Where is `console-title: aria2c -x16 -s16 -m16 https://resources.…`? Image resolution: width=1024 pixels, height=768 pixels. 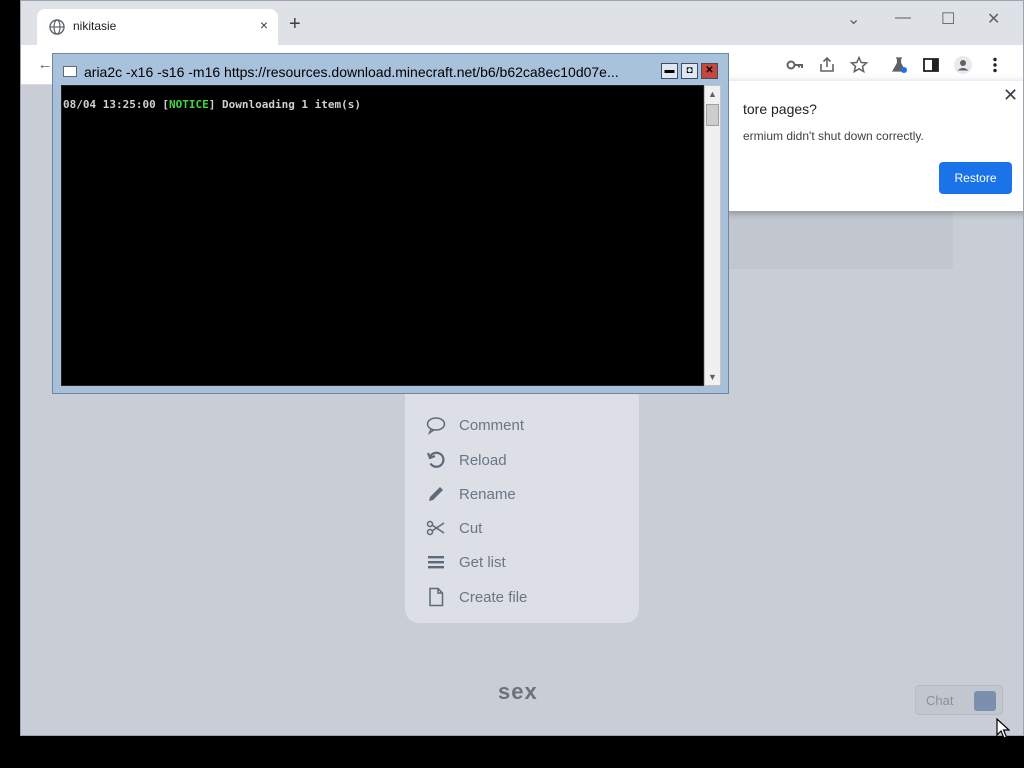
console-title: aria2c -x16 -s16 -m16 https://resources.… is located at coordinates (351, 72).